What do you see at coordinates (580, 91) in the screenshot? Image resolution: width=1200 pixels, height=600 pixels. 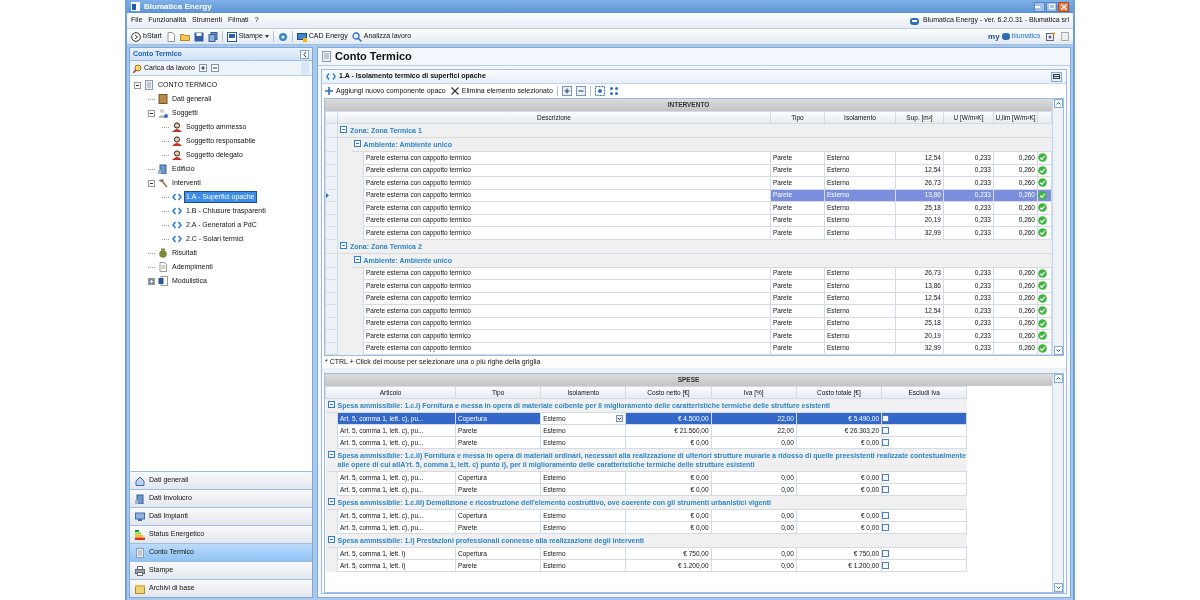 I see `collapse-box-icon` at bounding box center [580, 91].